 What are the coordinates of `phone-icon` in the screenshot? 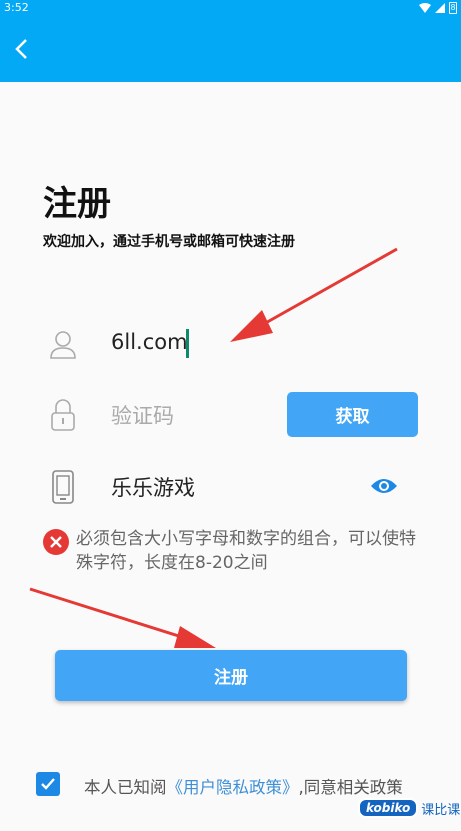 It's located at (63, 487).